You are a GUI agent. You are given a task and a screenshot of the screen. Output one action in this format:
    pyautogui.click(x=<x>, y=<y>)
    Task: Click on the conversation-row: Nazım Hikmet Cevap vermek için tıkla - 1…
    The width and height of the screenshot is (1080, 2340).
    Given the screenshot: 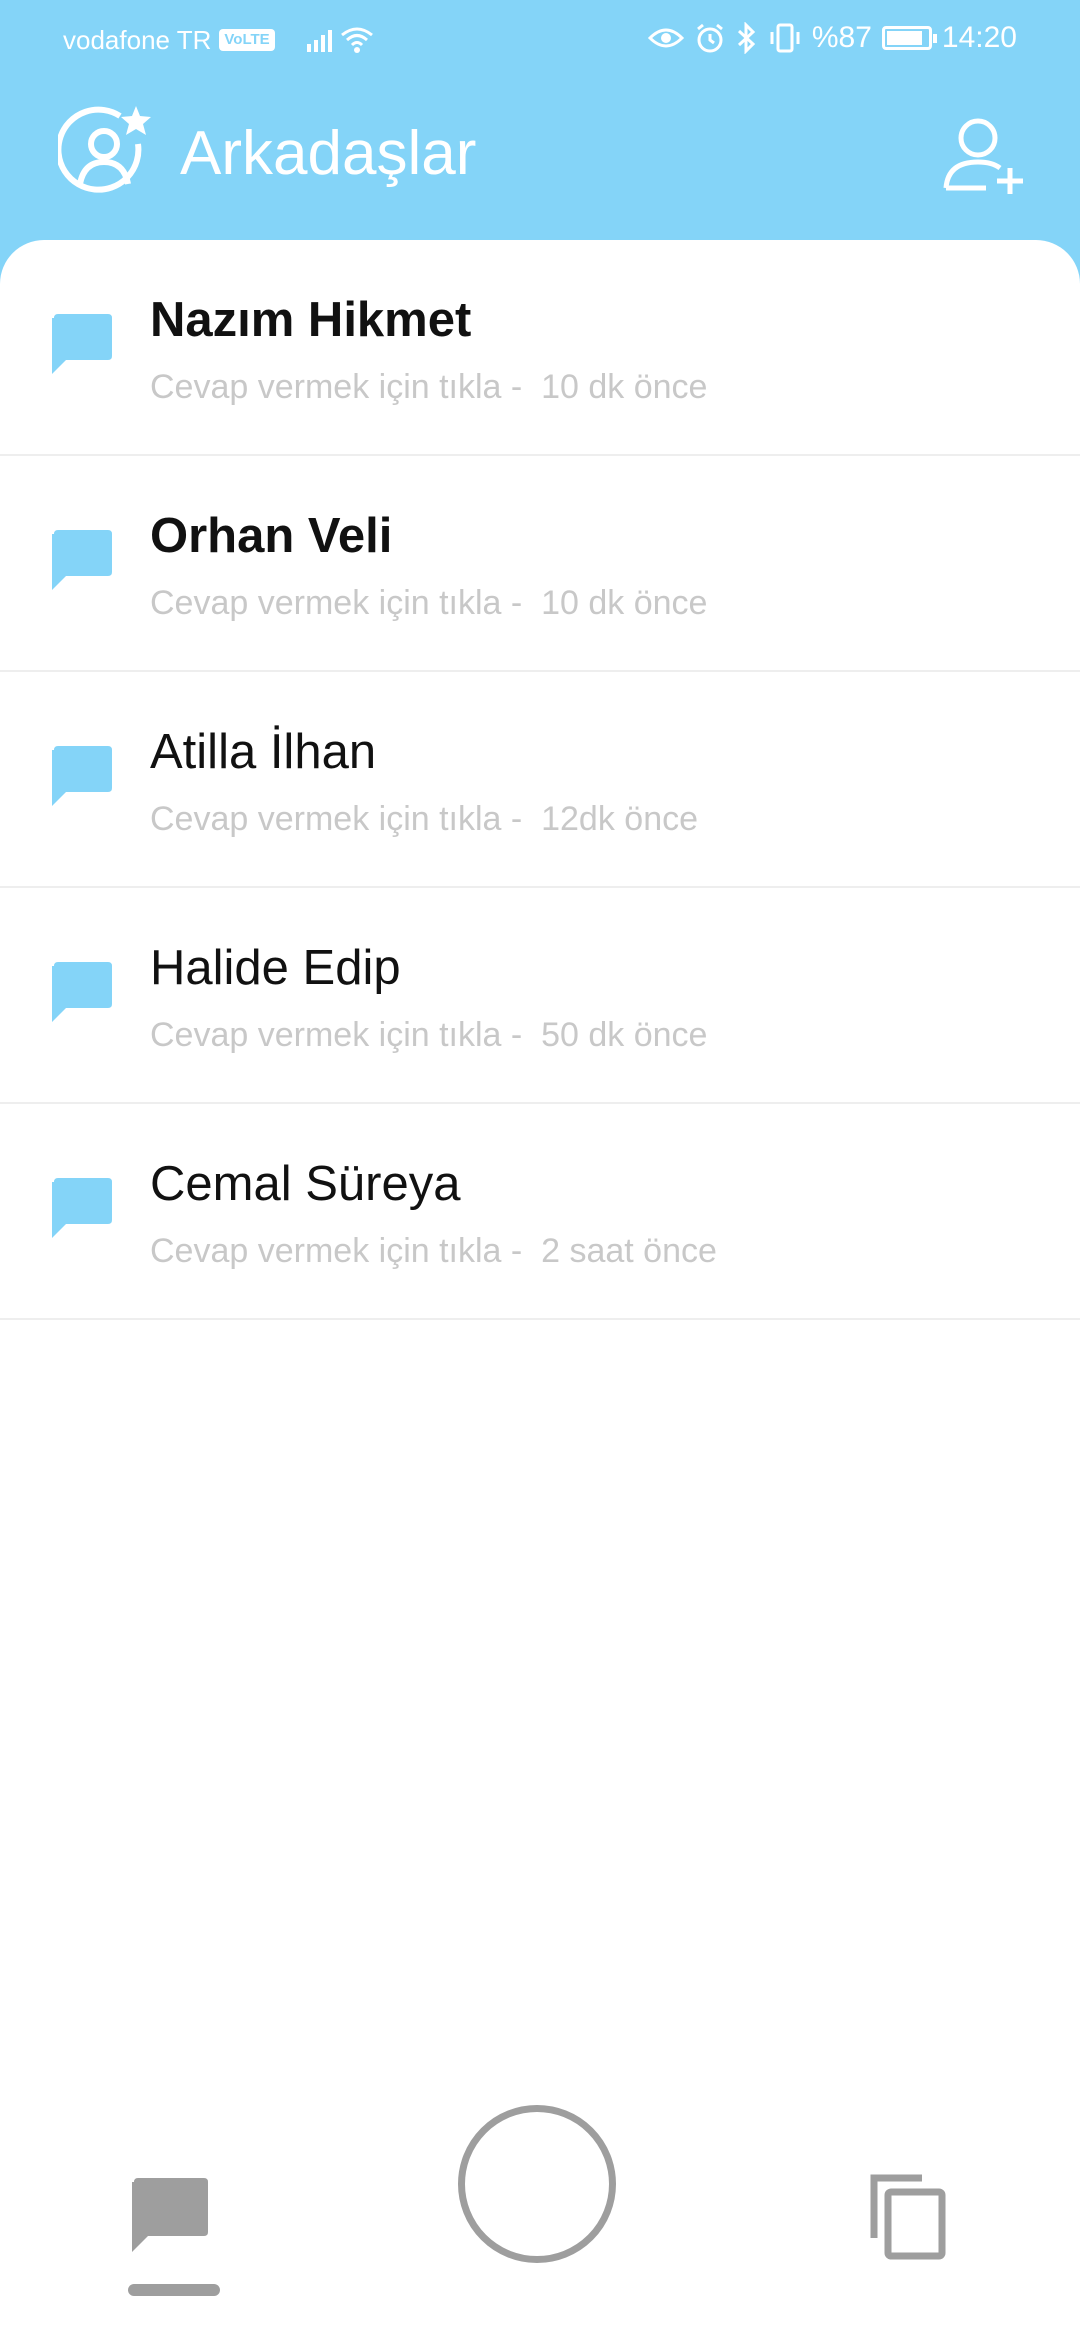 What is the action you would take?
    pyautogui.click(x=540, y=348)
    